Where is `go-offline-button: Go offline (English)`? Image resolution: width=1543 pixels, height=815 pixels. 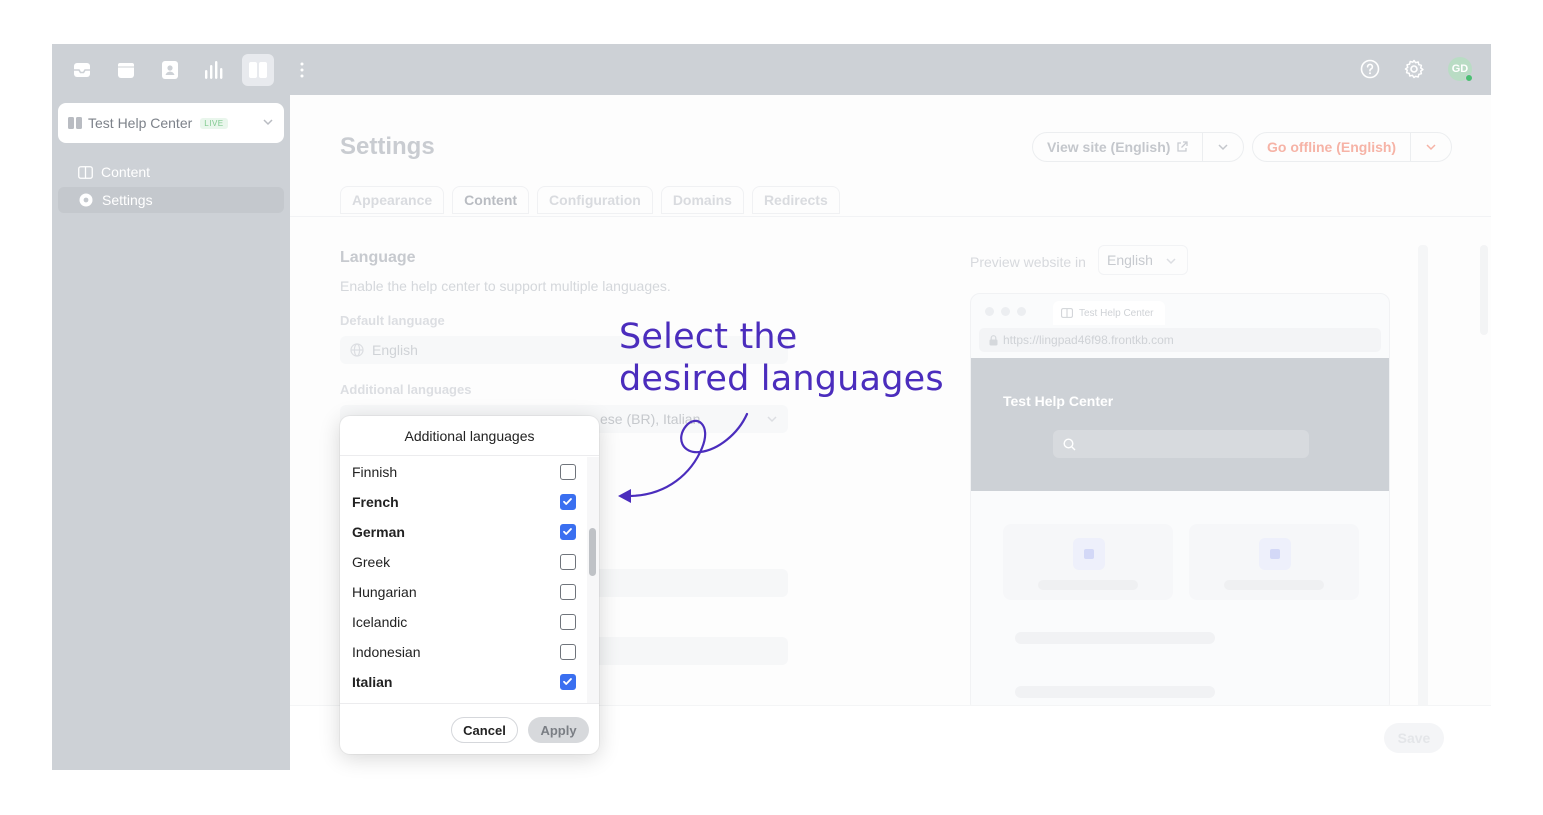
go-offline-button: Go offline (English) is located at coordinates (1331, 147).